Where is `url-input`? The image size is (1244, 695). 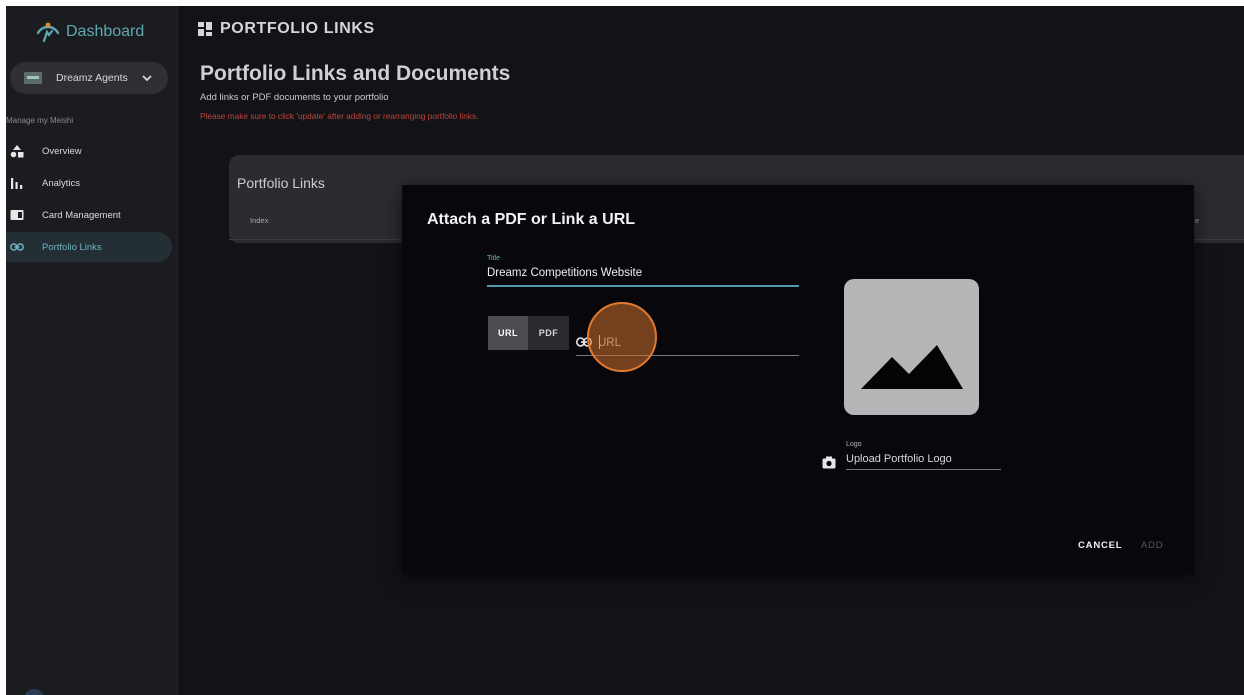 url-input is located at coordinates (693, 343).